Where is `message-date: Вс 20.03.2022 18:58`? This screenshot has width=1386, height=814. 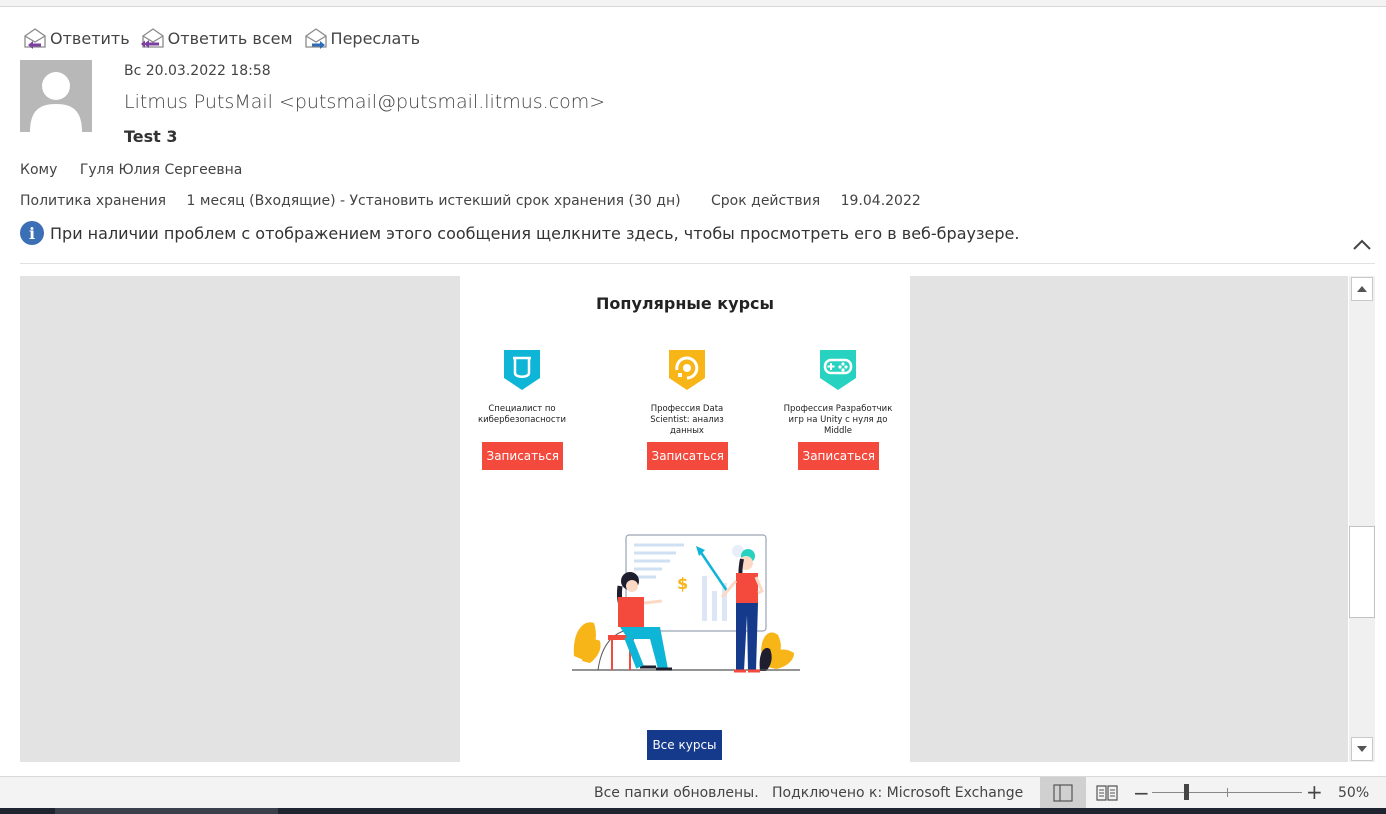 message-date: Вс 20.03.2022 18:58 is located at coordinates (197, 71).